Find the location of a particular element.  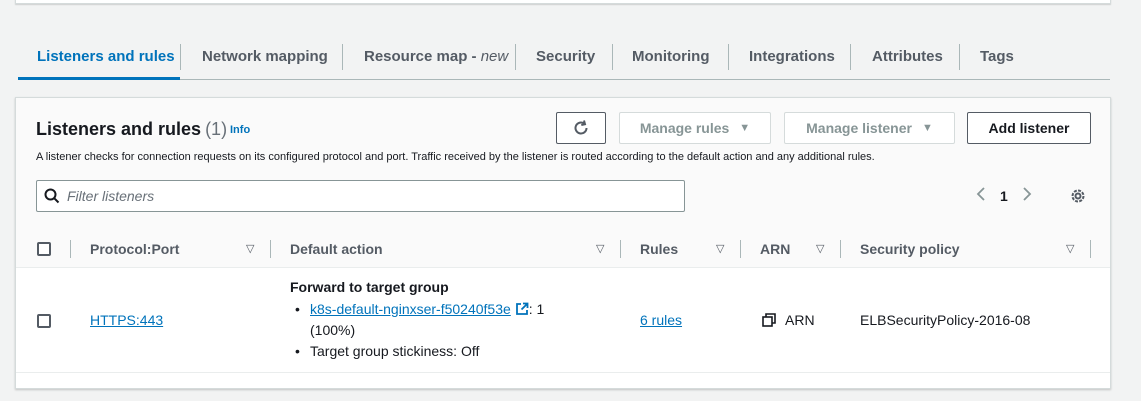

tab-label: Attributes is located at coordinates (907, 56).